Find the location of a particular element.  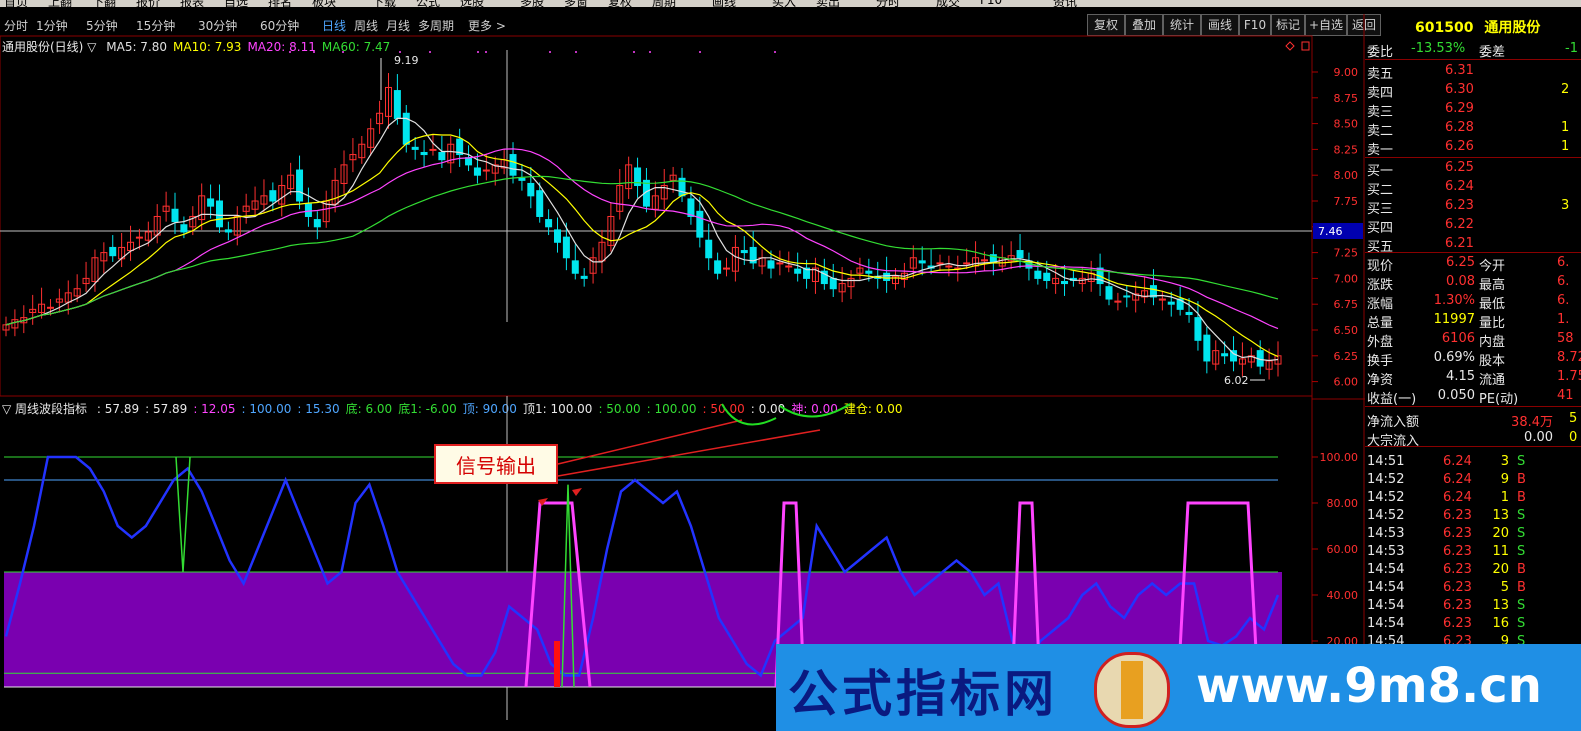

tick-volume: 20 is located at coordinates (1500, 533).